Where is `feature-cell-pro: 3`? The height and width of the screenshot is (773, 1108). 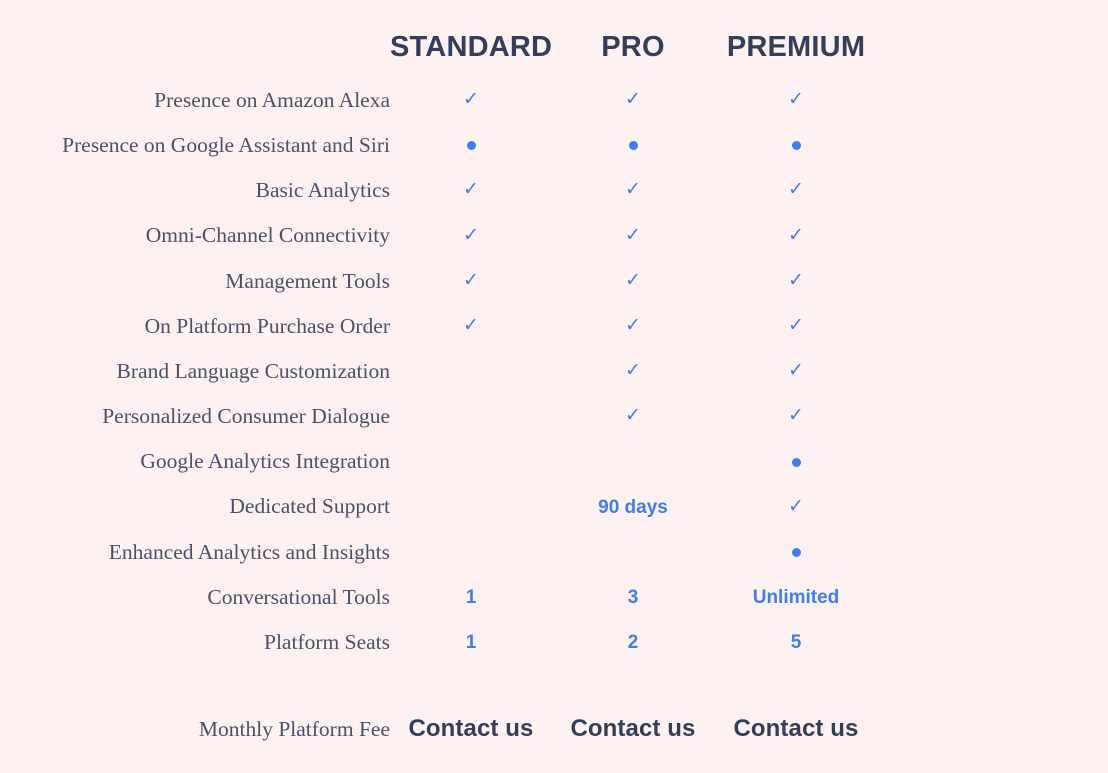
feature-cell-pro: 3 is located at coordinates (633, 597).